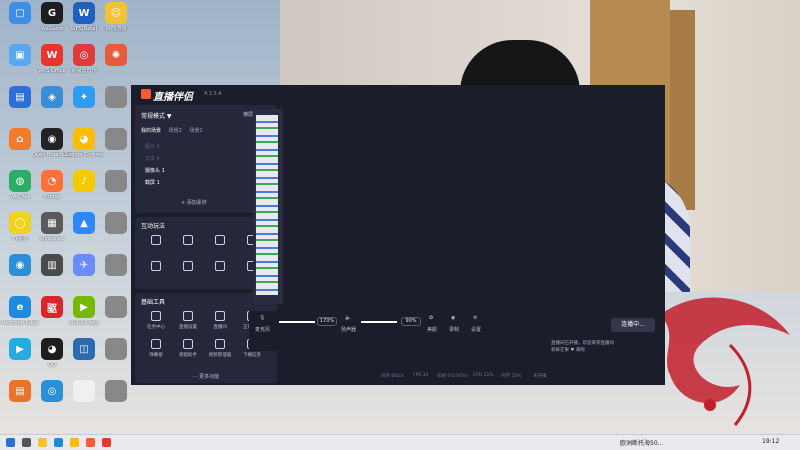 The image size is (800, 450). Describe the element at coordinates (116, 56) in the screenshot. I see `desktop-icon: ✺` at that location.